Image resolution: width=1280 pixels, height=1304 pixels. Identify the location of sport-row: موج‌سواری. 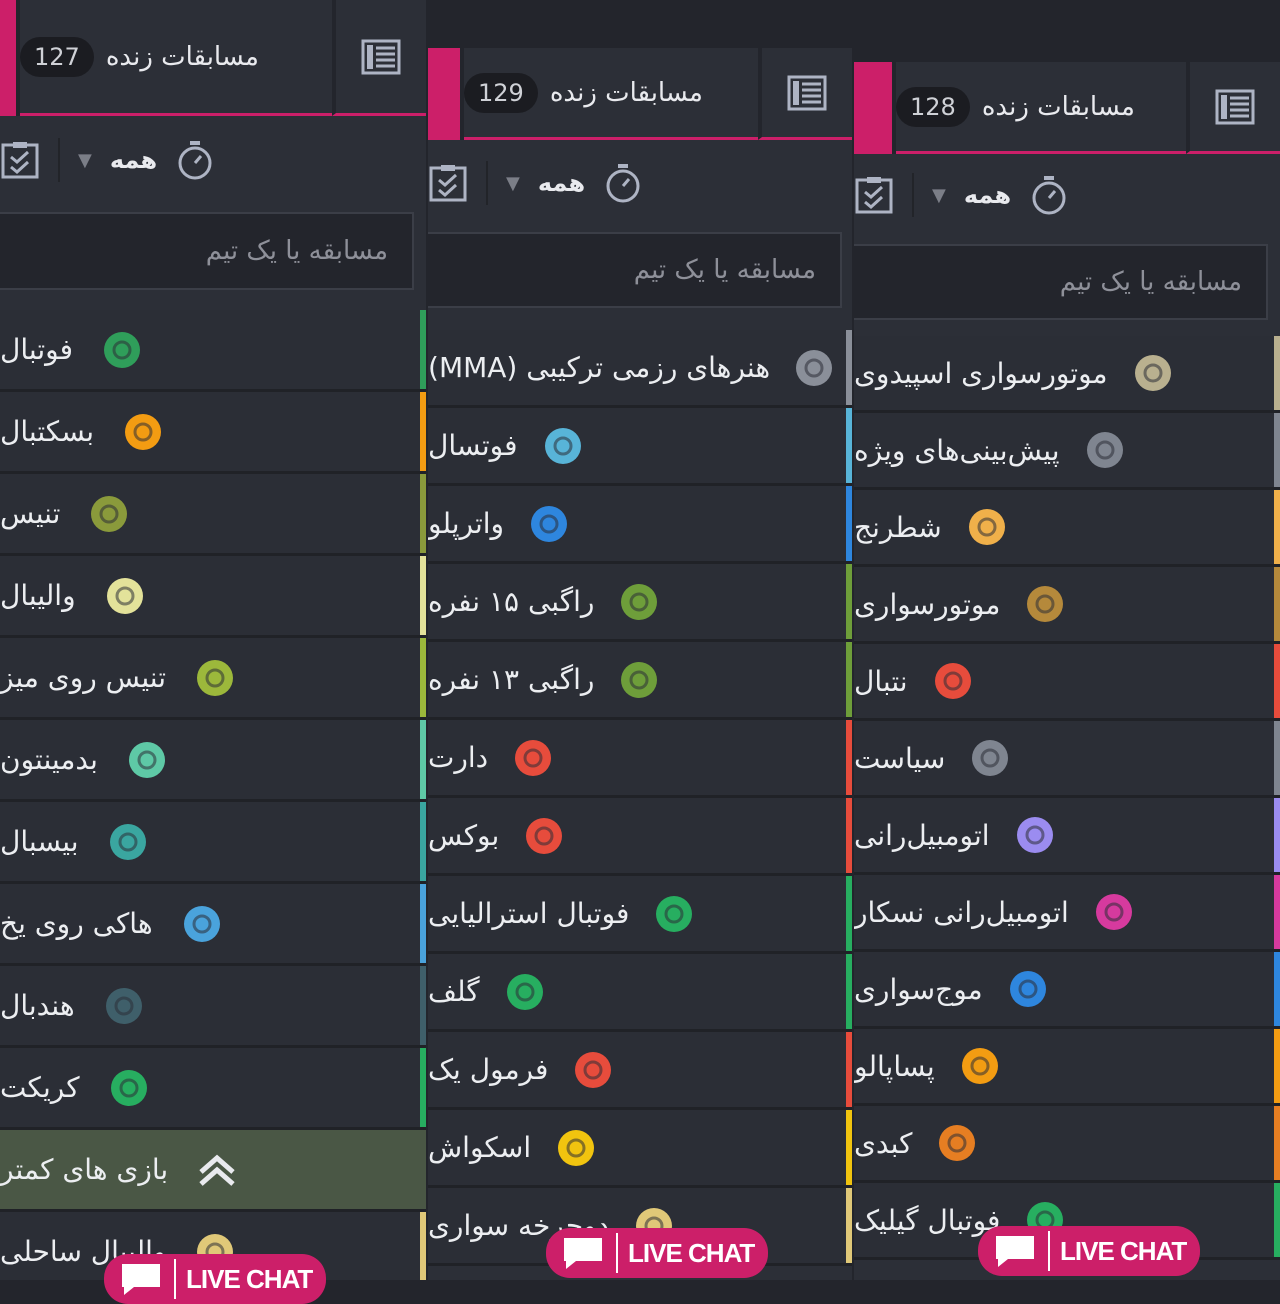
(1067, 990).